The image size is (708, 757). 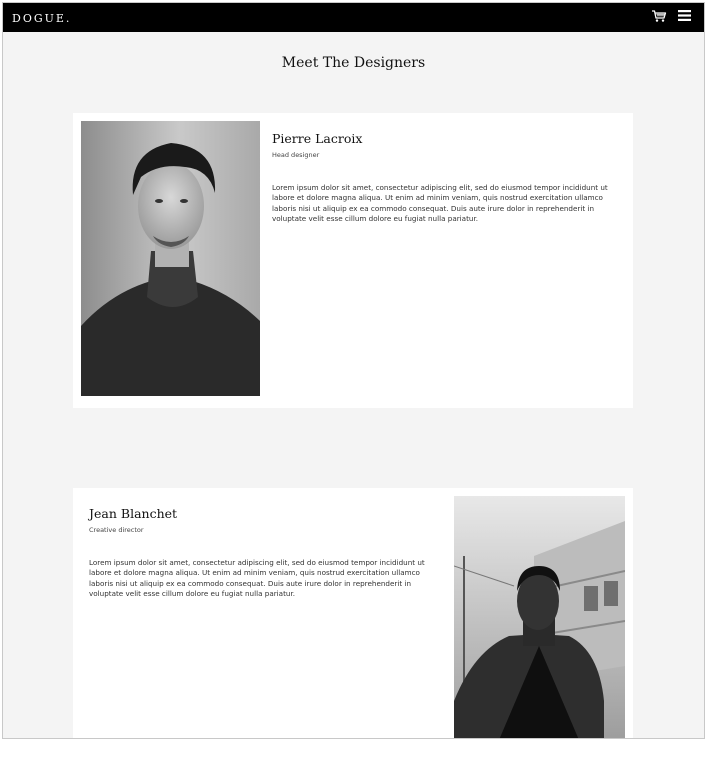 I want to click on hamburger-menu-icon, so click(x=684, y=15).